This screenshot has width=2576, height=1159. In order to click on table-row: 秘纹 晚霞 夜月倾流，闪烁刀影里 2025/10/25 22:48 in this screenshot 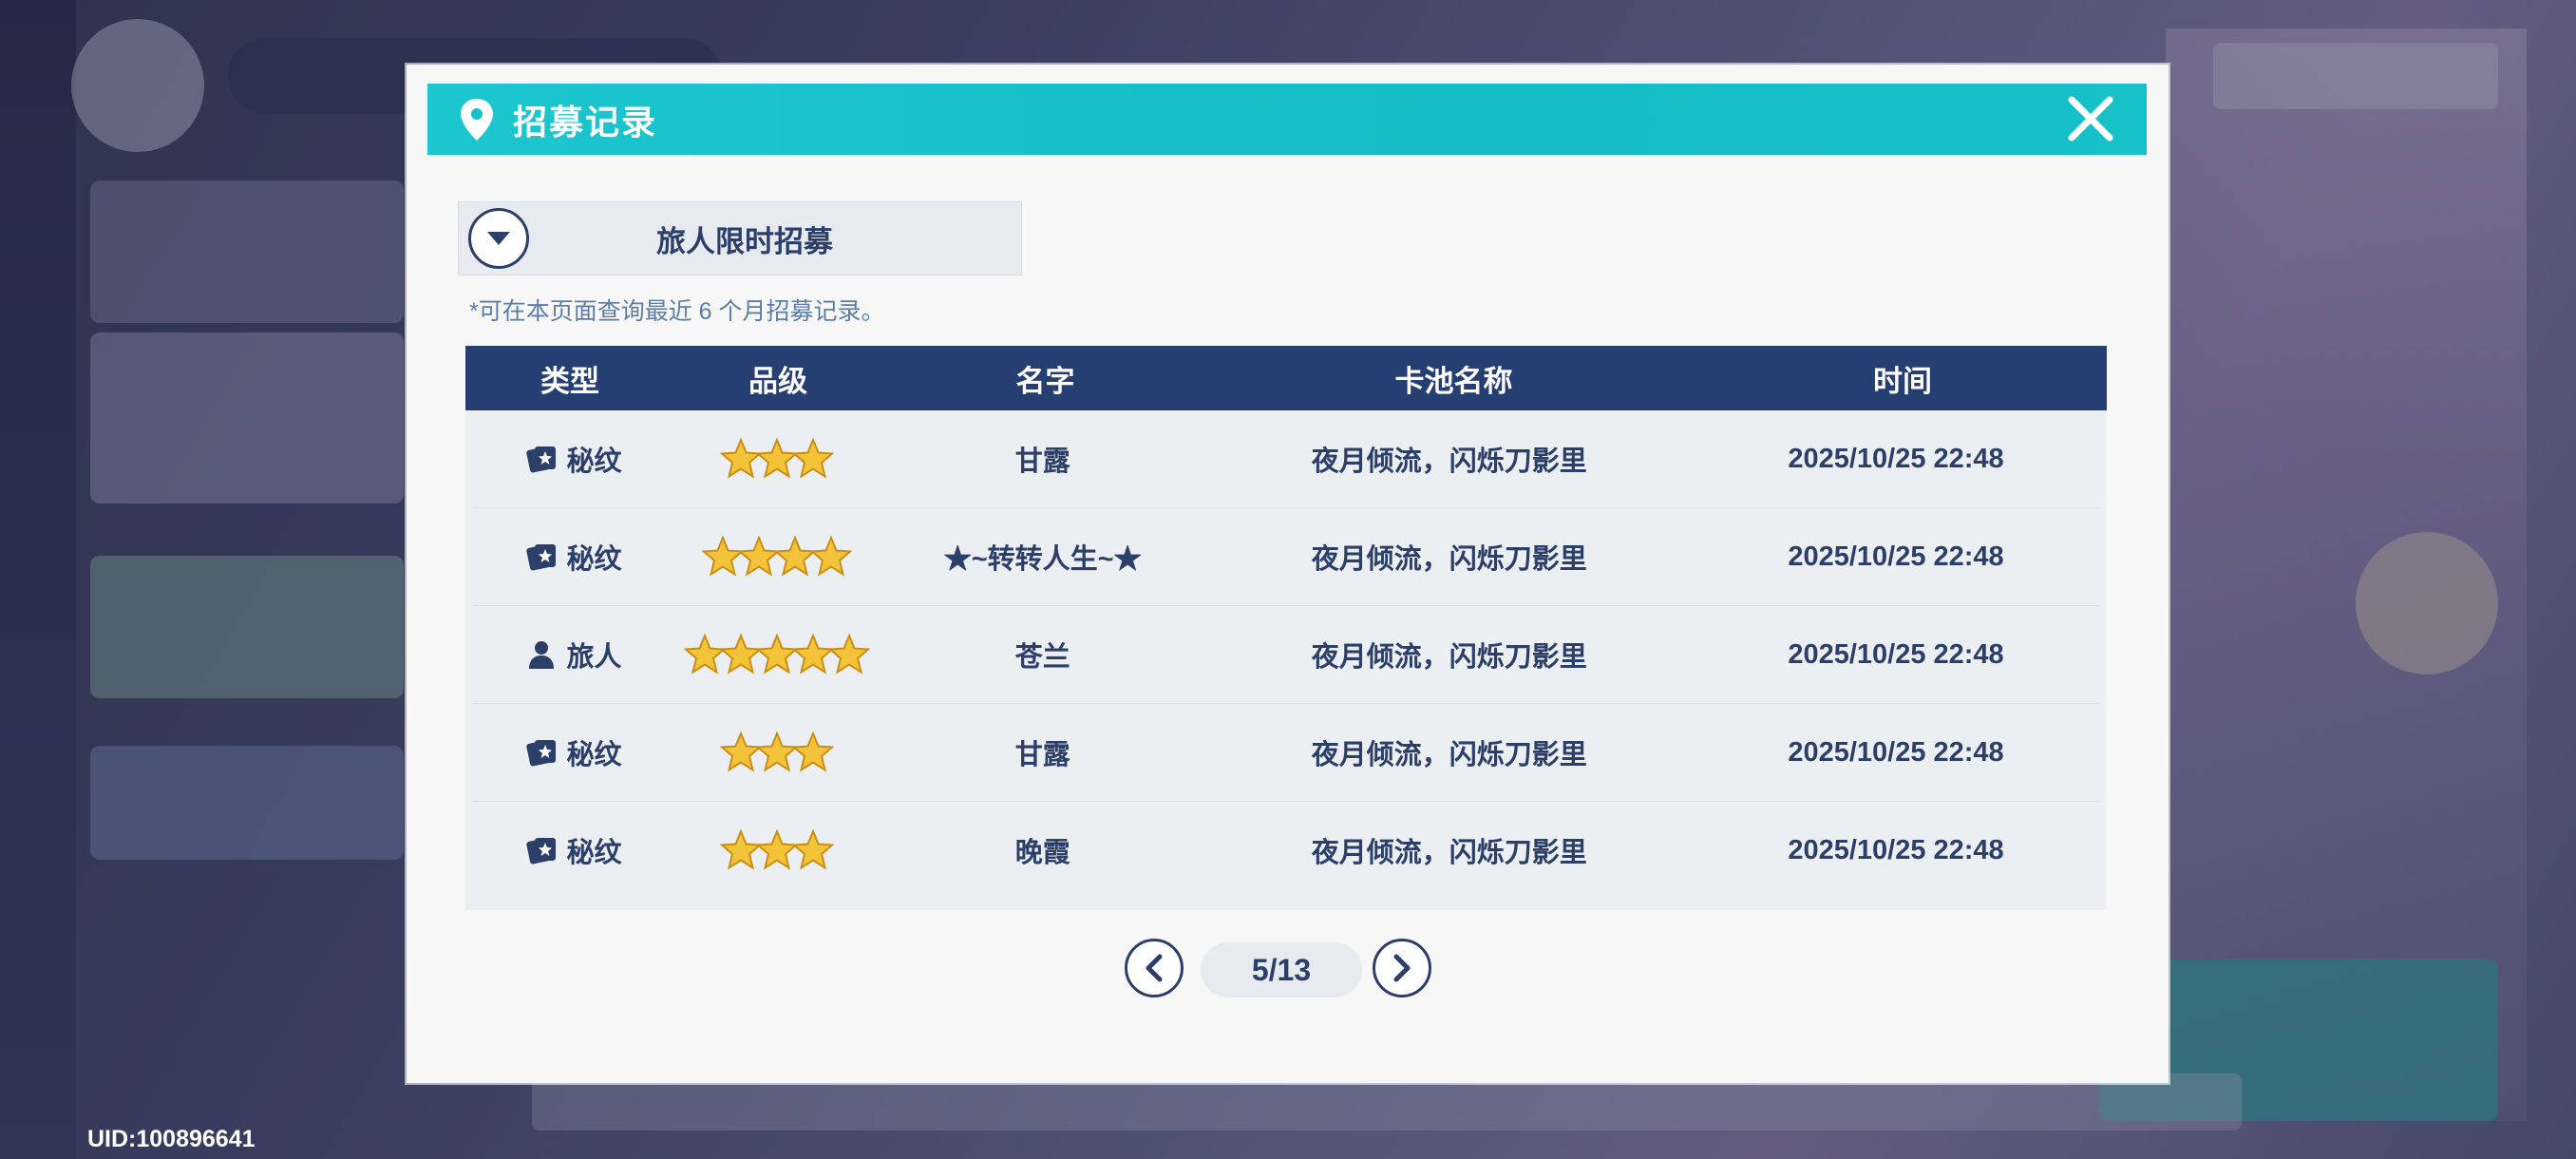, I will do `click(1286, 850)`.